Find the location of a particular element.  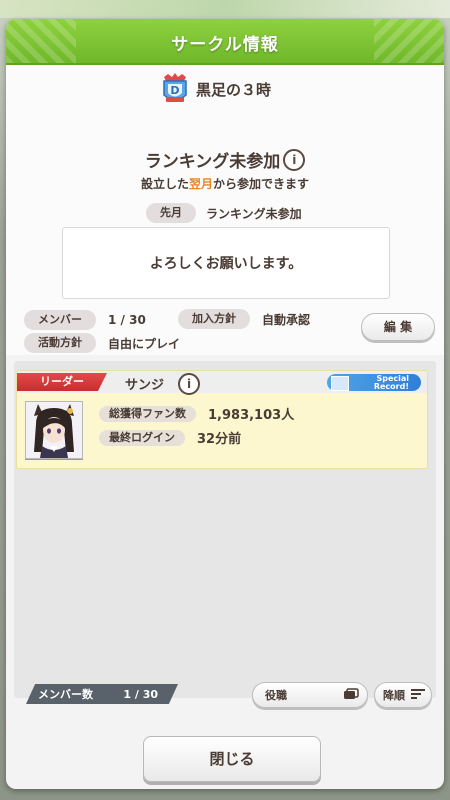

ranking-note-prefix: 設立した is located at coordinates (164, 184).